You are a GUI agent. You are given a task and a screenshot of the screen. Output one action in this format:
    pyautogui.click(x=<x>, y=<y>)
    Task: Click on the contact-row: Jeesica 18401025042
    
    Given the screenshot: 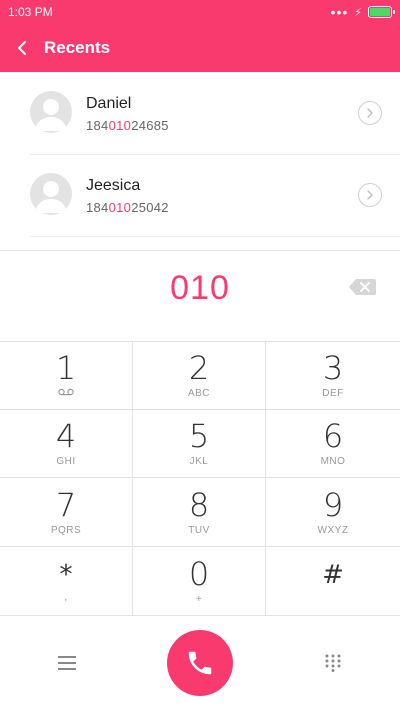 What is the action you would take?
    pyautogui.click(x=200, y=195)
    